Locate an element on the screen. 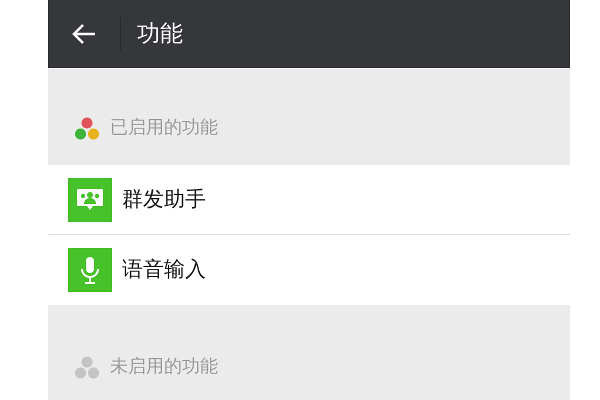  group-chat-icon is located at coordinates (90, 200).